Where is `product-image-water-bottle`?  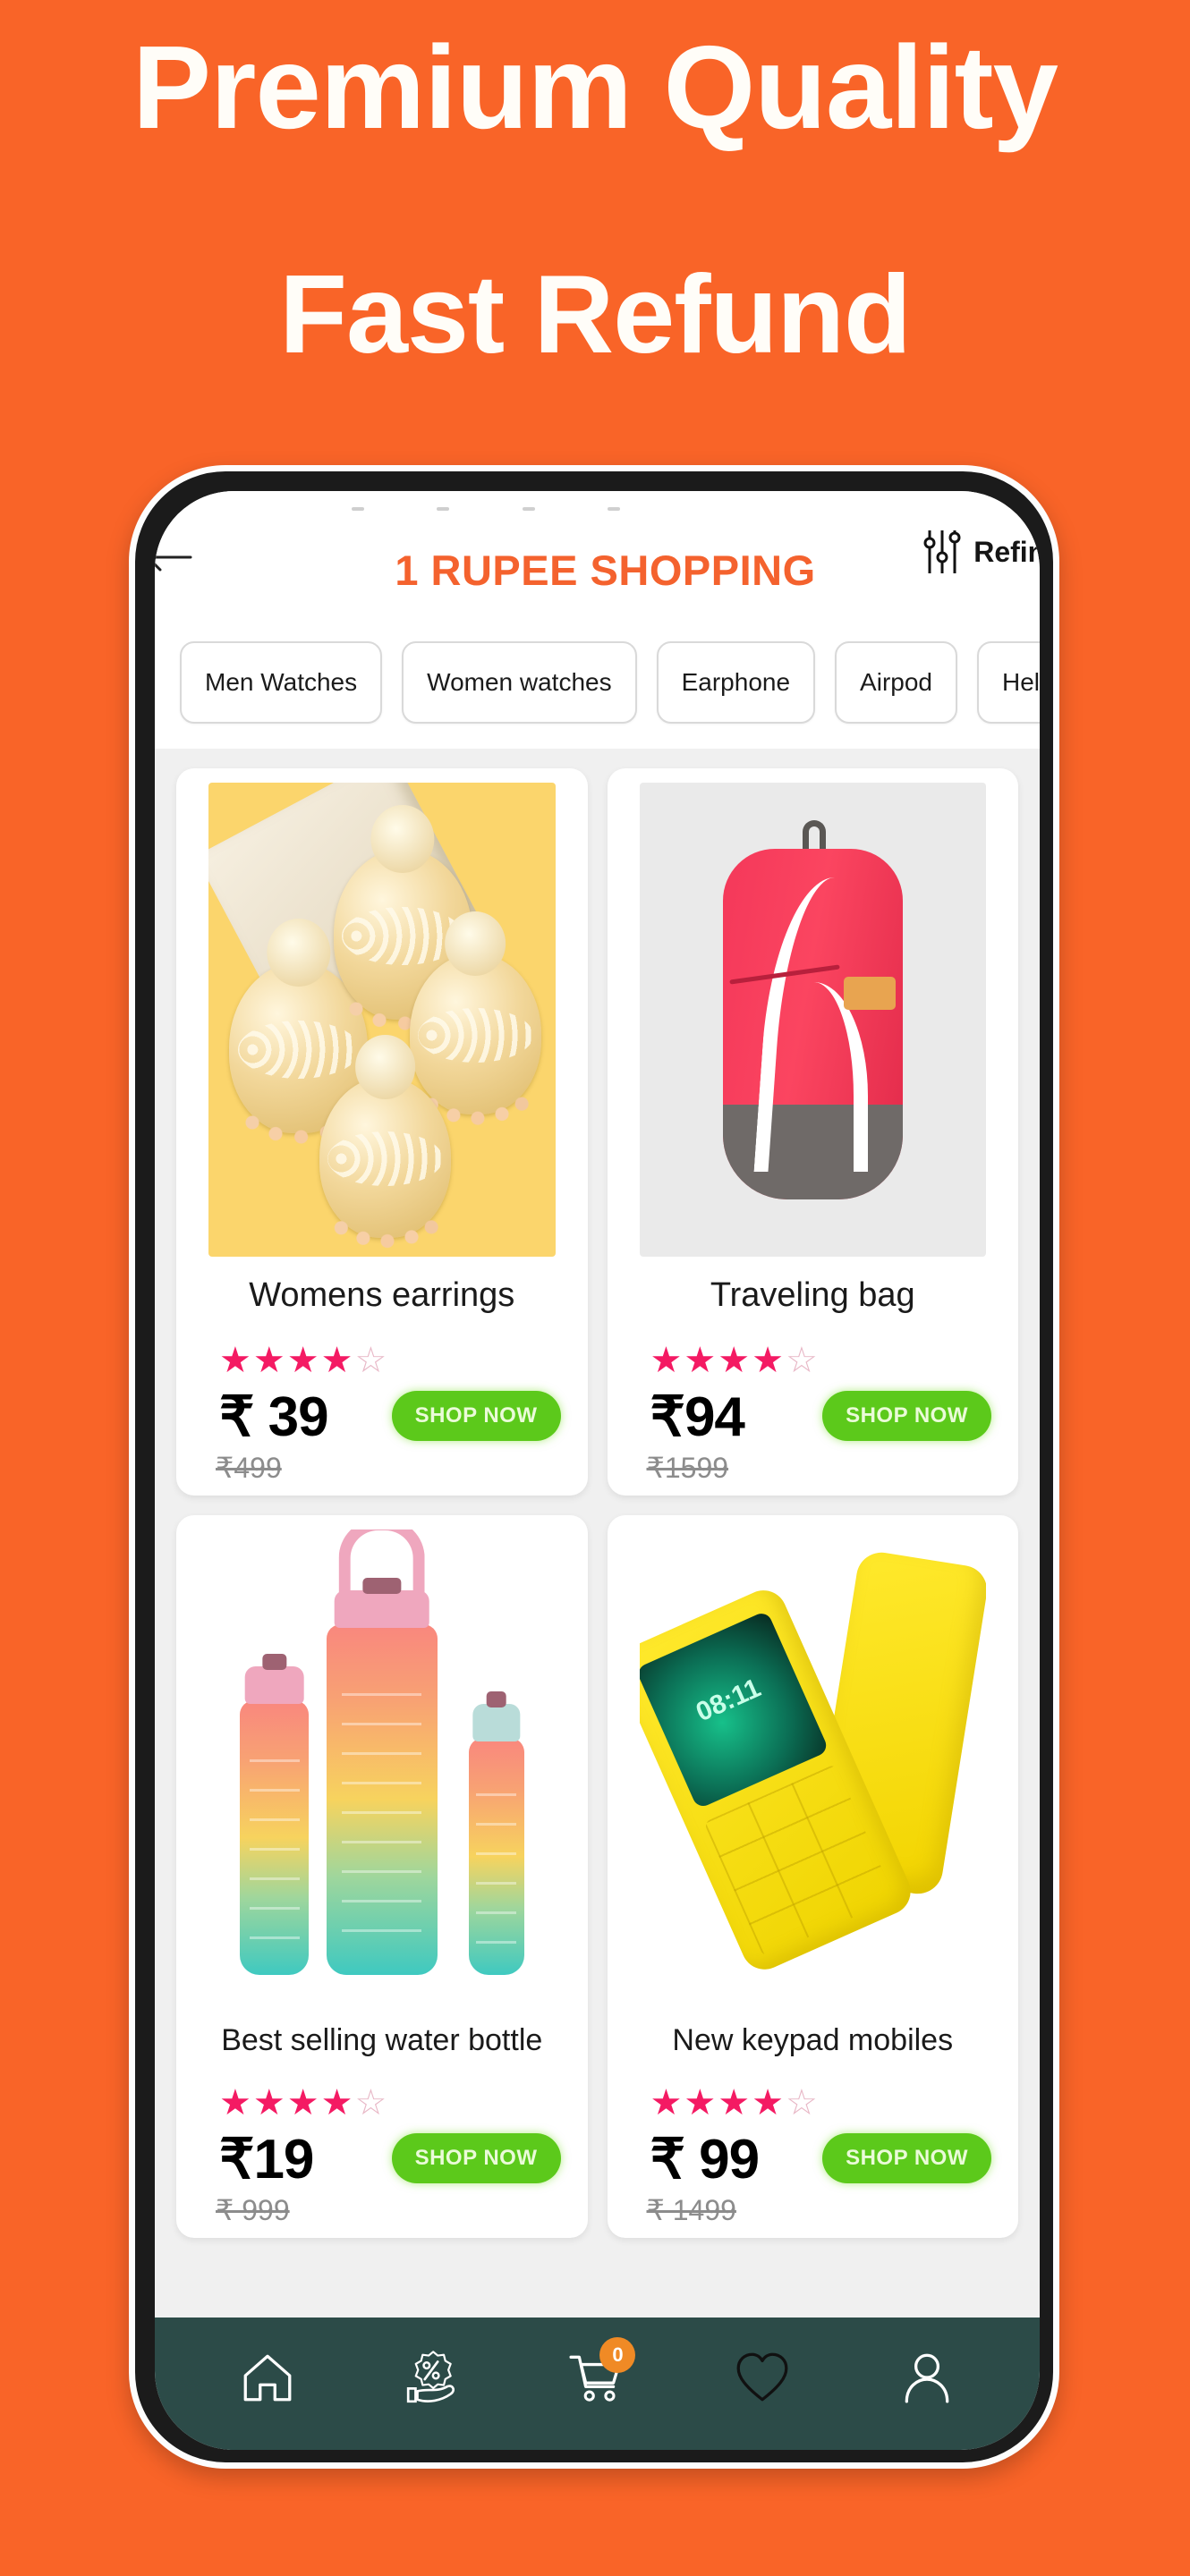 product-image-water-bottle is located at coordinates (382, 1766).